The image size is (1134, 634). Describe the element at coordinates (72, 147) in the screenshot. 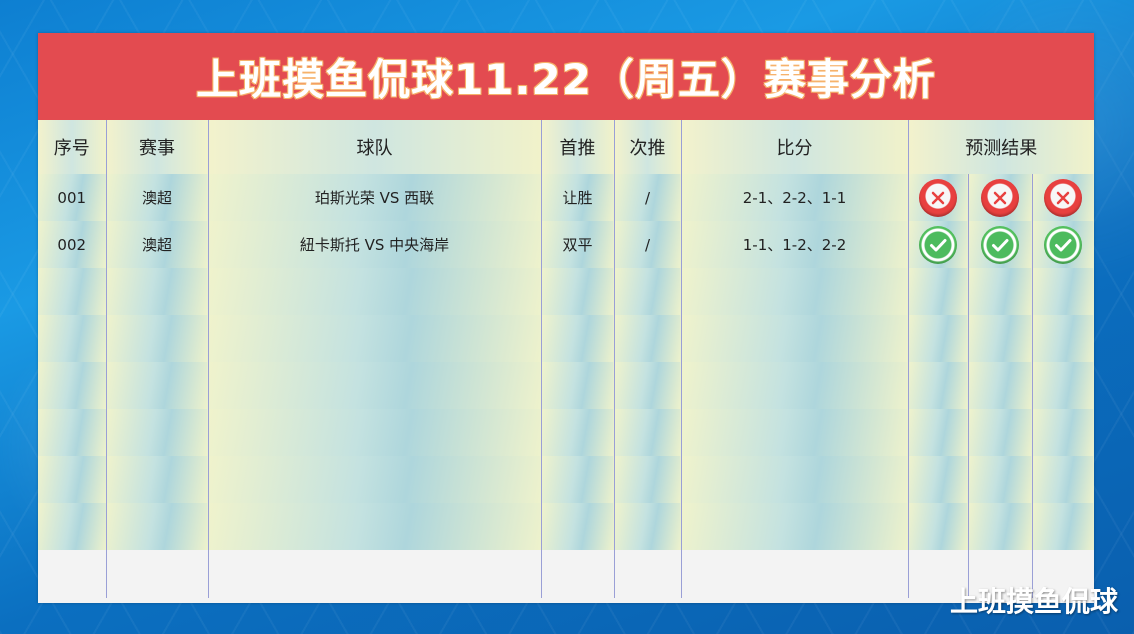

I see `col-header-no: 序号` at that location.